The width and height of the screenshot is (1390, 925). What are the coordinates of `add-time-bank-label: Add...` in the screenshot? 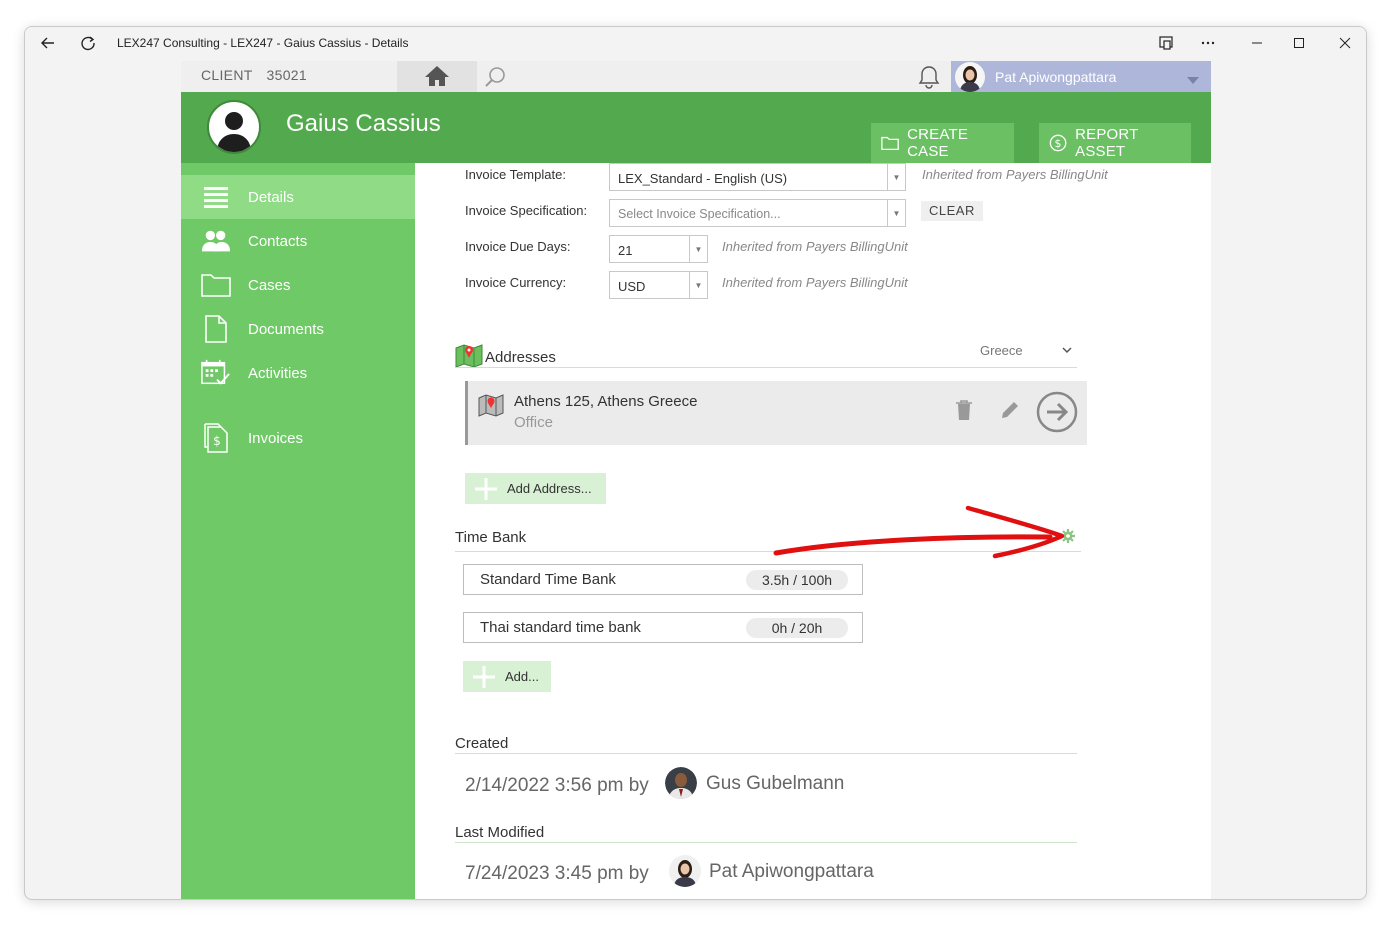 It's located at (522, 676).